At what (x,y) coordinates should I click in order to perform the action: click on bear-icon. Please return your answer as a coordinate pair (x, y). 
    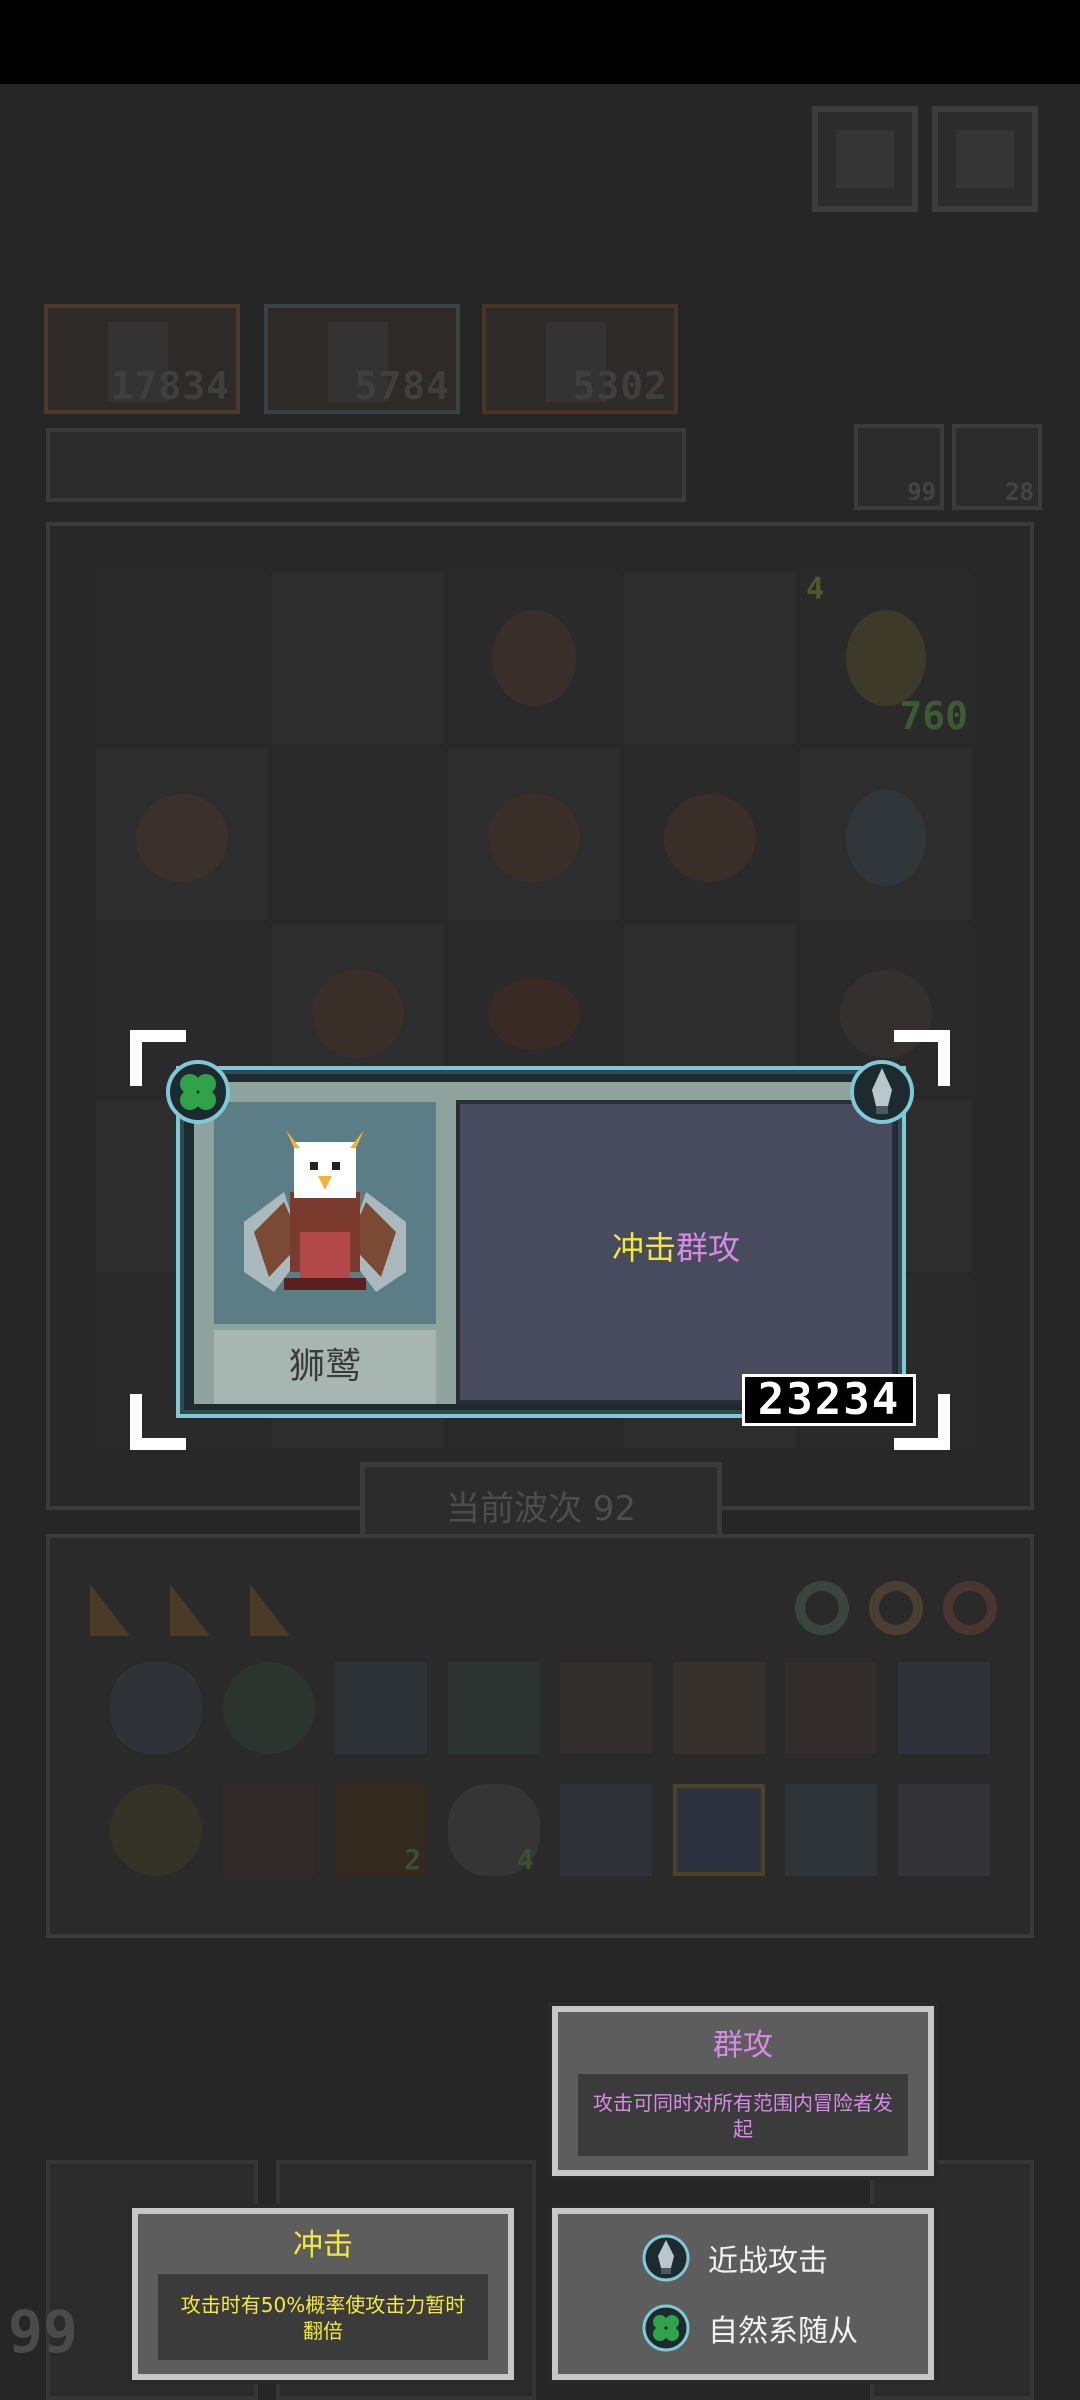
    Looking at the image, I should click on (534, 658).